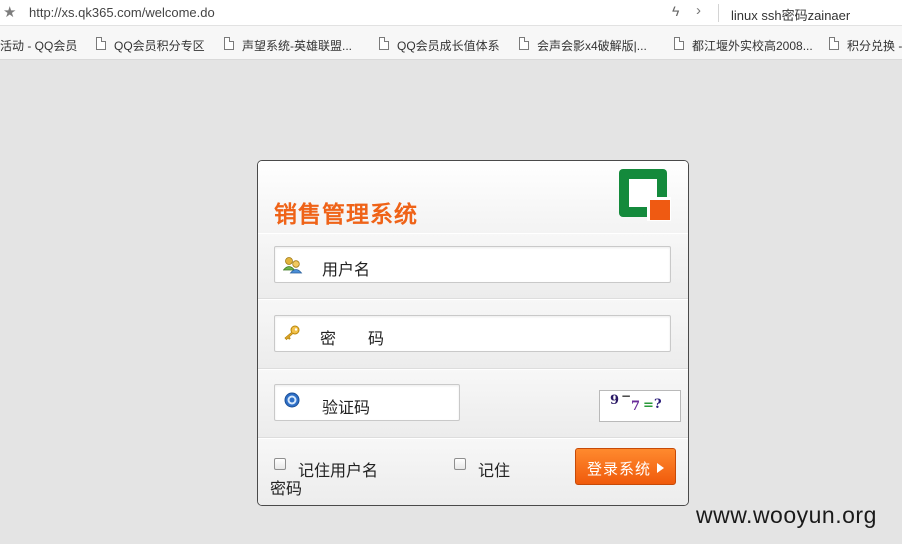 The width and height of the screenshot is (902, 544). I want to click on remember-username-checkbox, so click(280, 464).